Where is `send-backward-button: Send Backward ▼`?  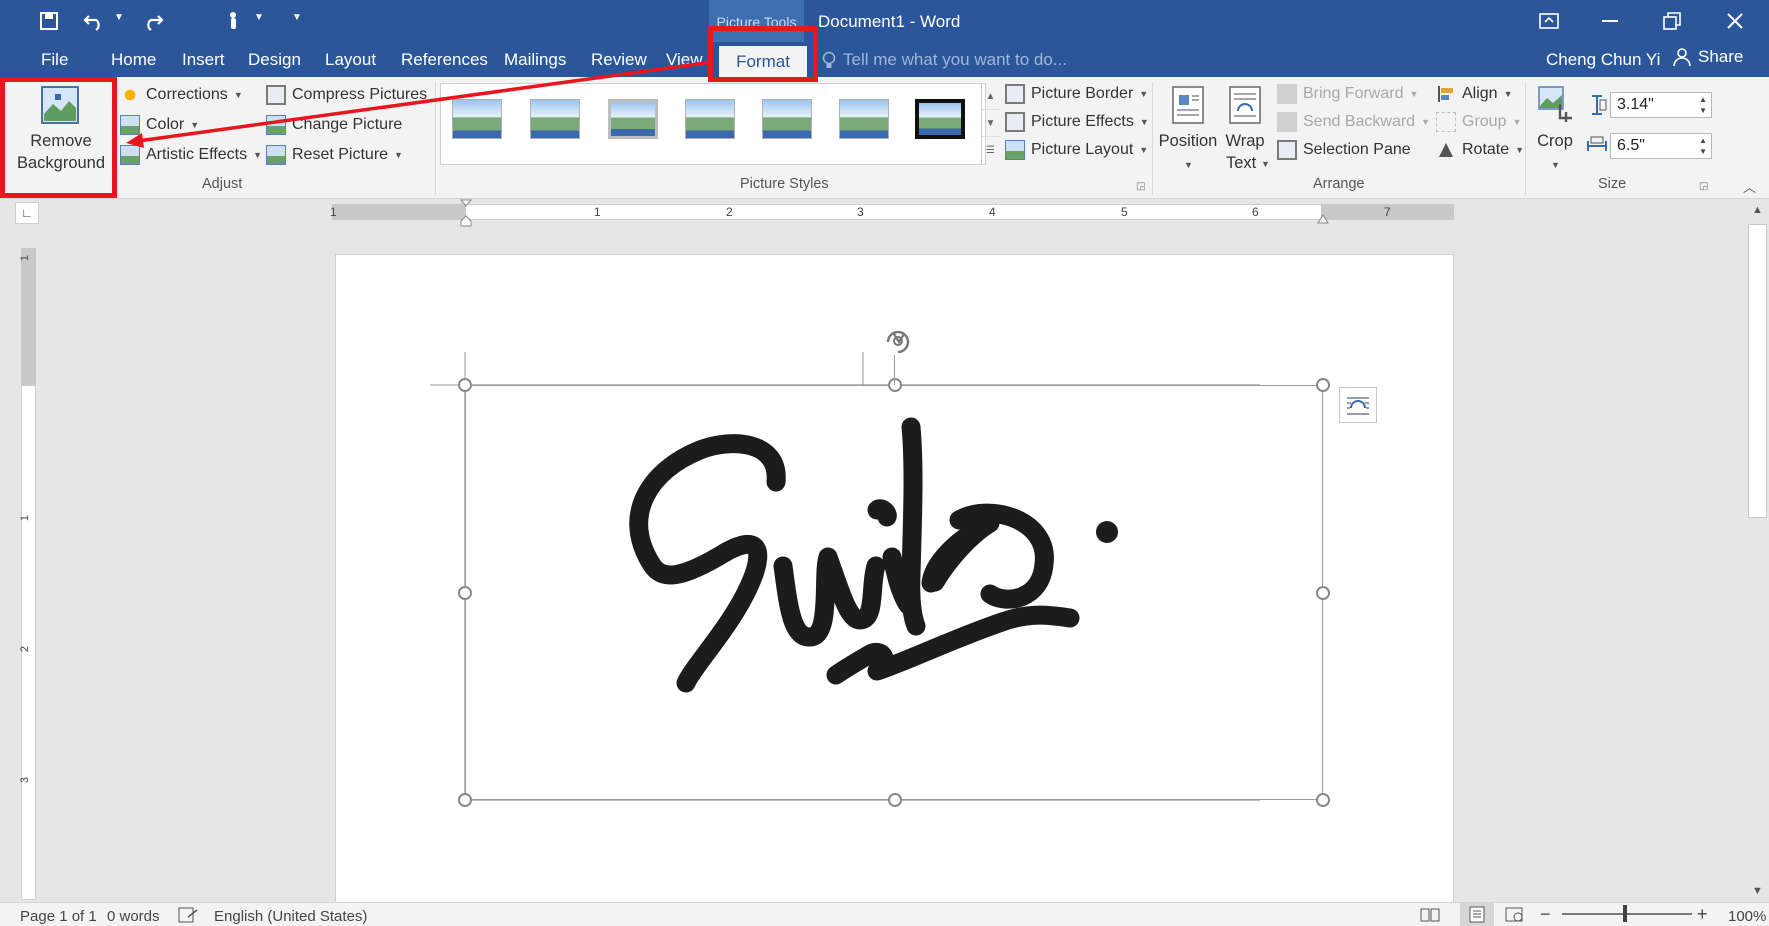
send-backward-button: Send Backward ▼ is located at coordinates (1353, 122).